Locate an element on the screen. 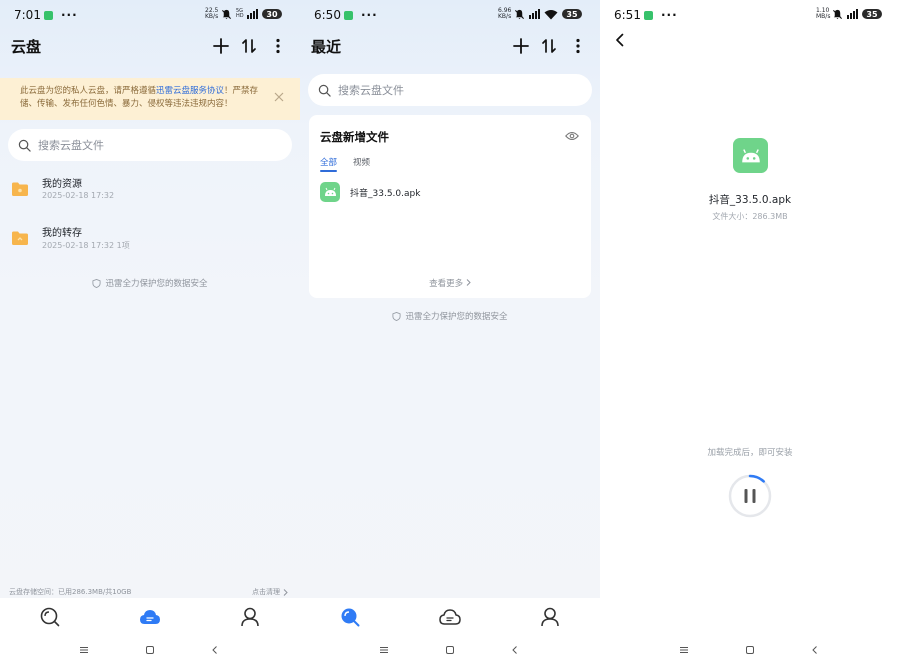 This screenshot has width=900, height=666. eye-icon is located at coordinates (572, 136).